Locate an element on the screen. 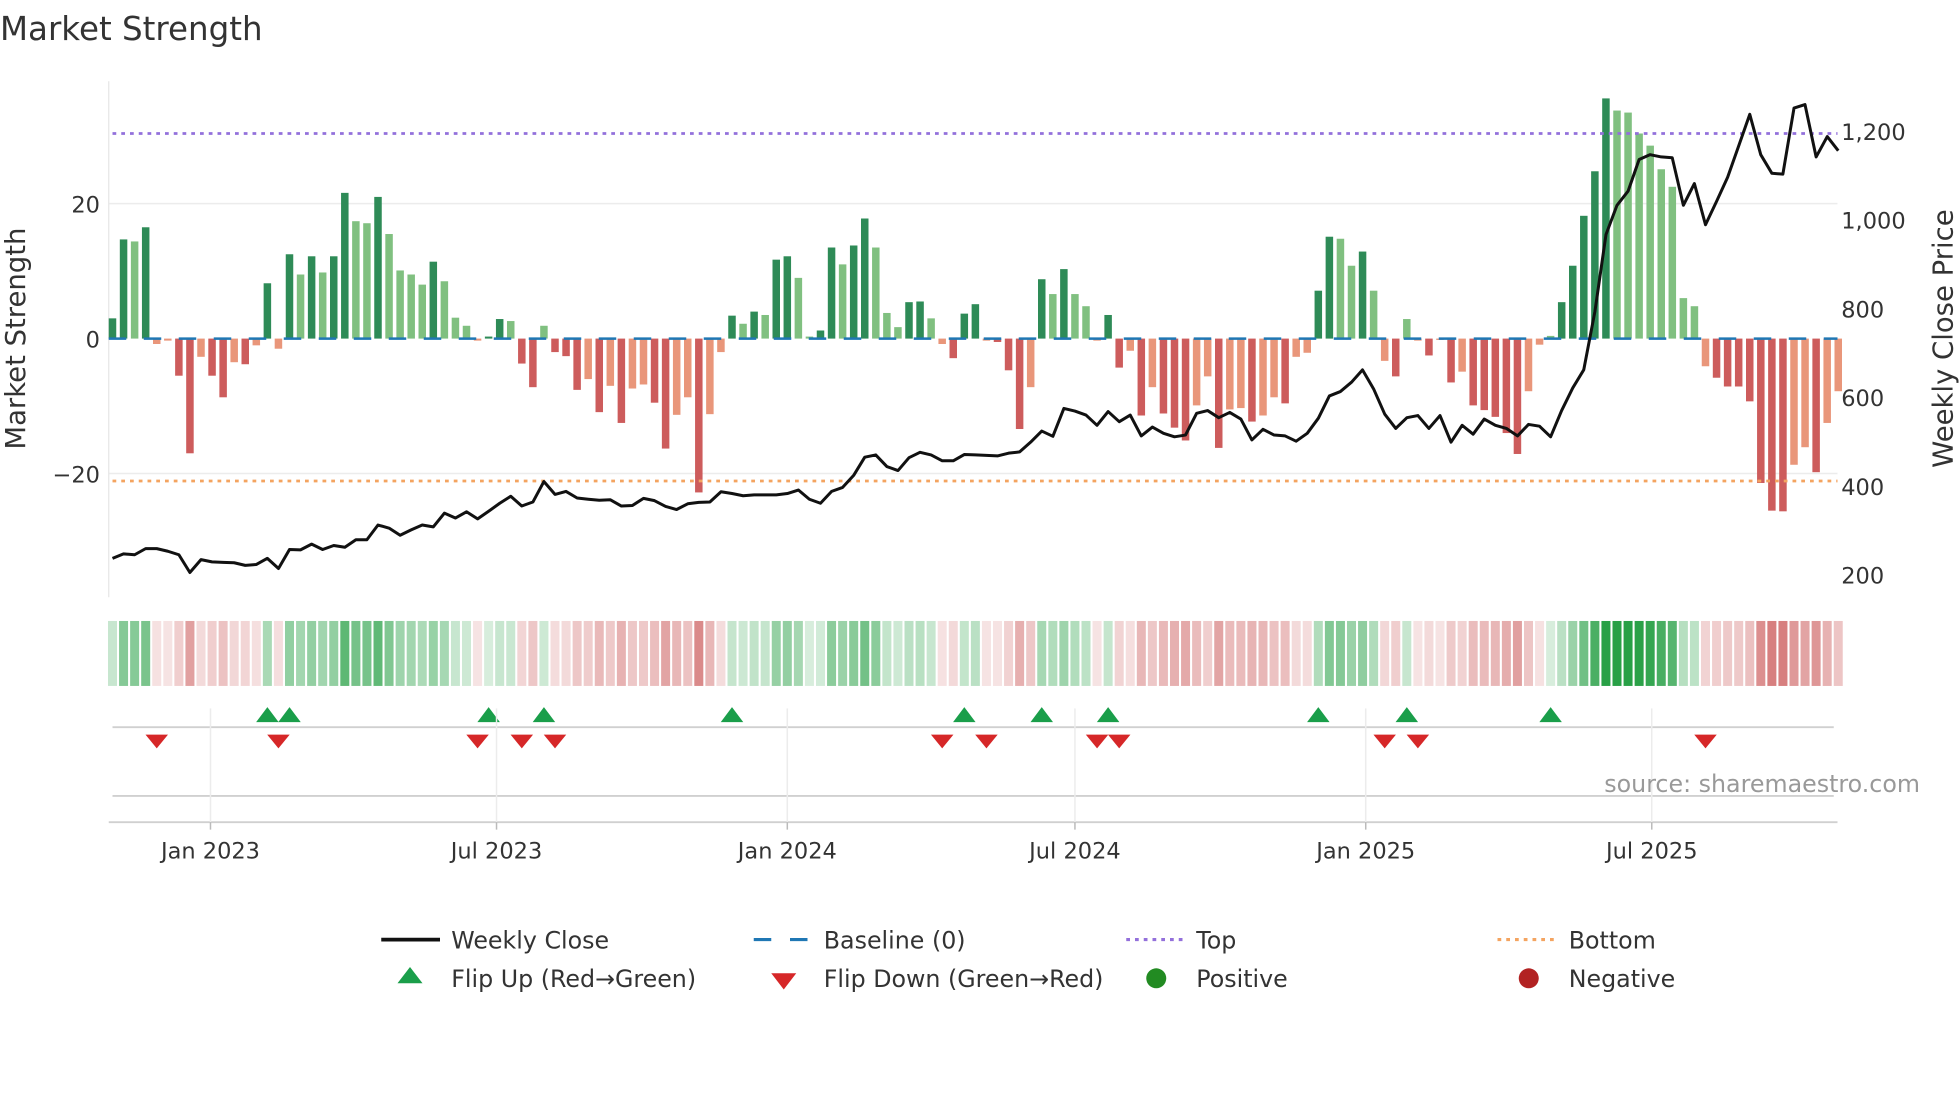 This screenshot has height=1102, width=1960. legend-item-positive: Positive is located at coordinates (1217, 979).